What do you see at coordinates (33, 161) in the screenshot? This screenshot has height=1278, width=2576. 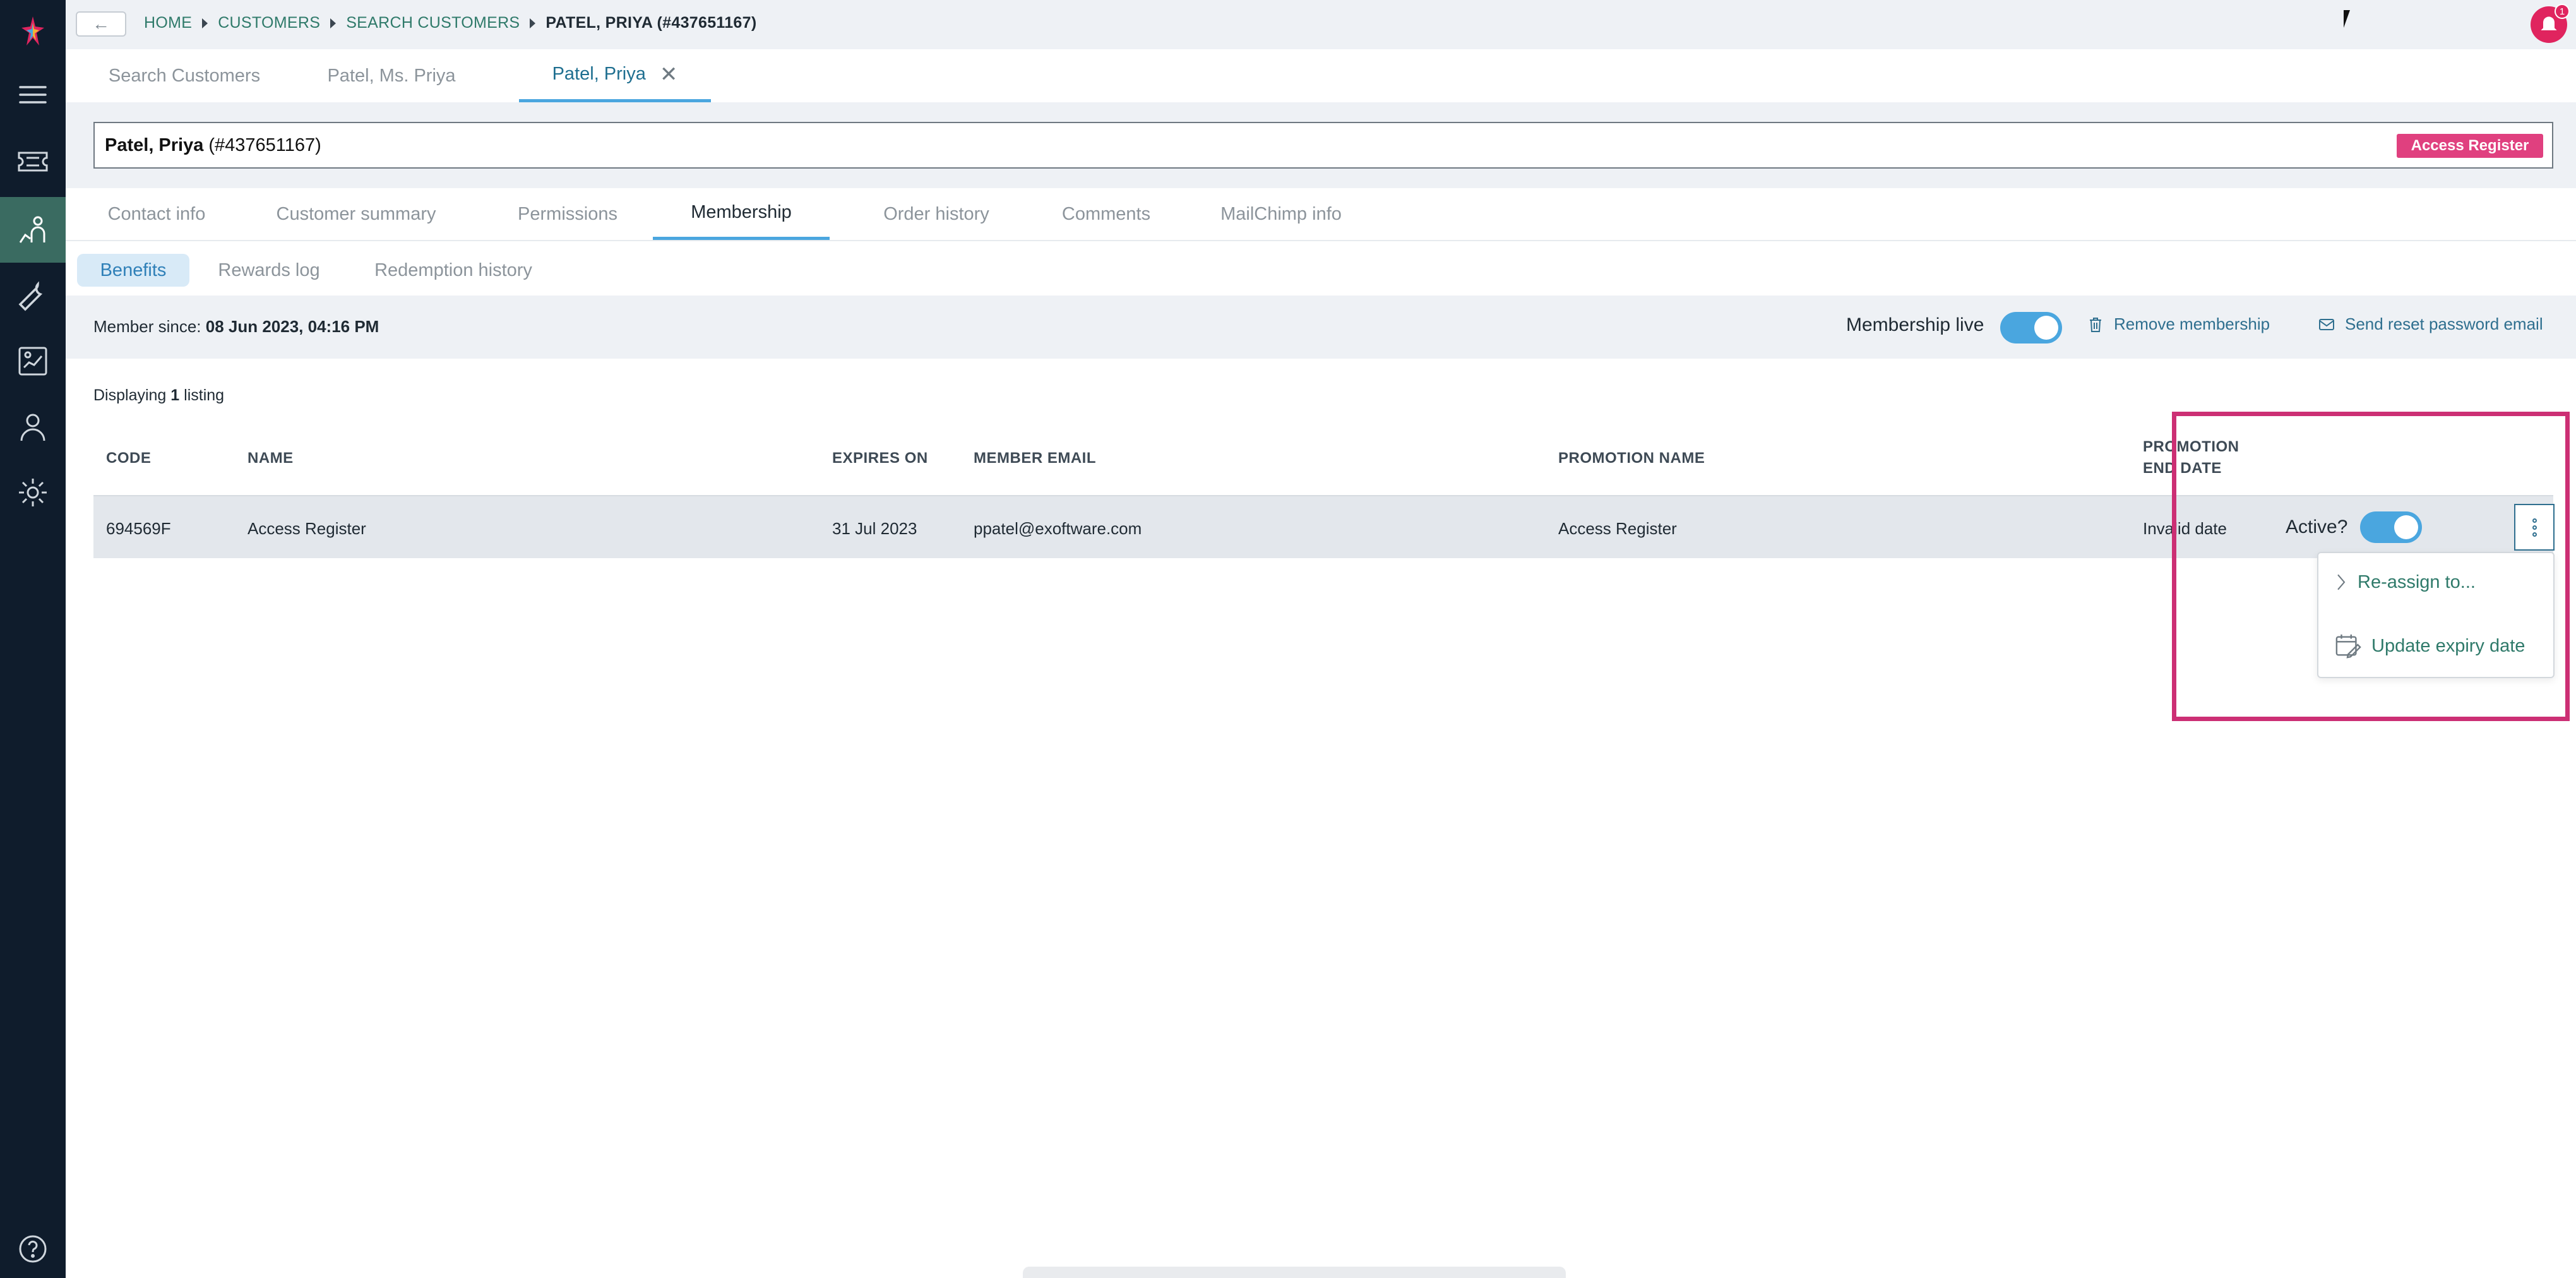 I see `ticket-icon` at bounding box center [33, 161].